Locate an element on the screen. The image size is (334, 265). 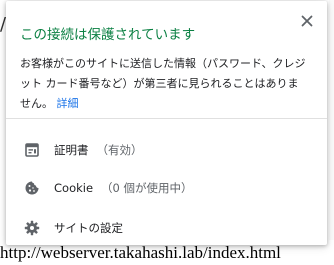
cookie-row: Cookie （0 個が使用中） is located at coordinates (166, 188).